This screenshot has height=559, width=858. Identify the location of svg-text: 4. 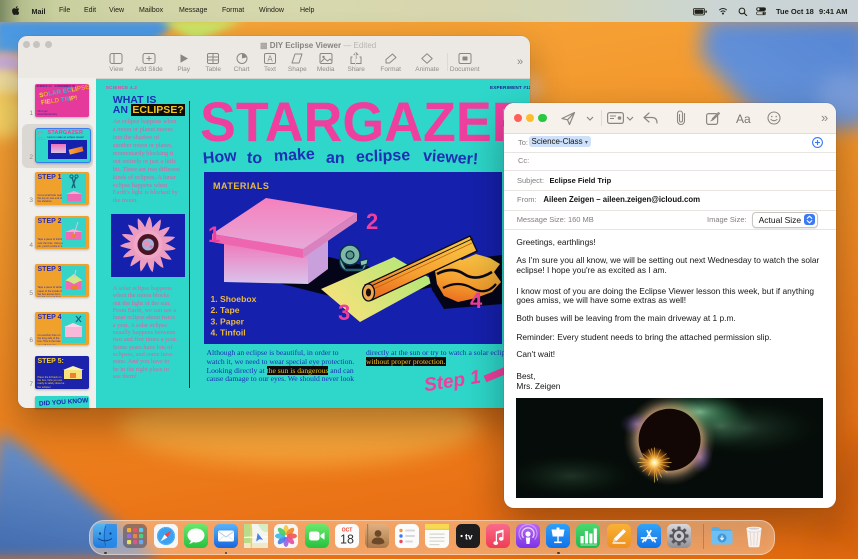
(476, 300).